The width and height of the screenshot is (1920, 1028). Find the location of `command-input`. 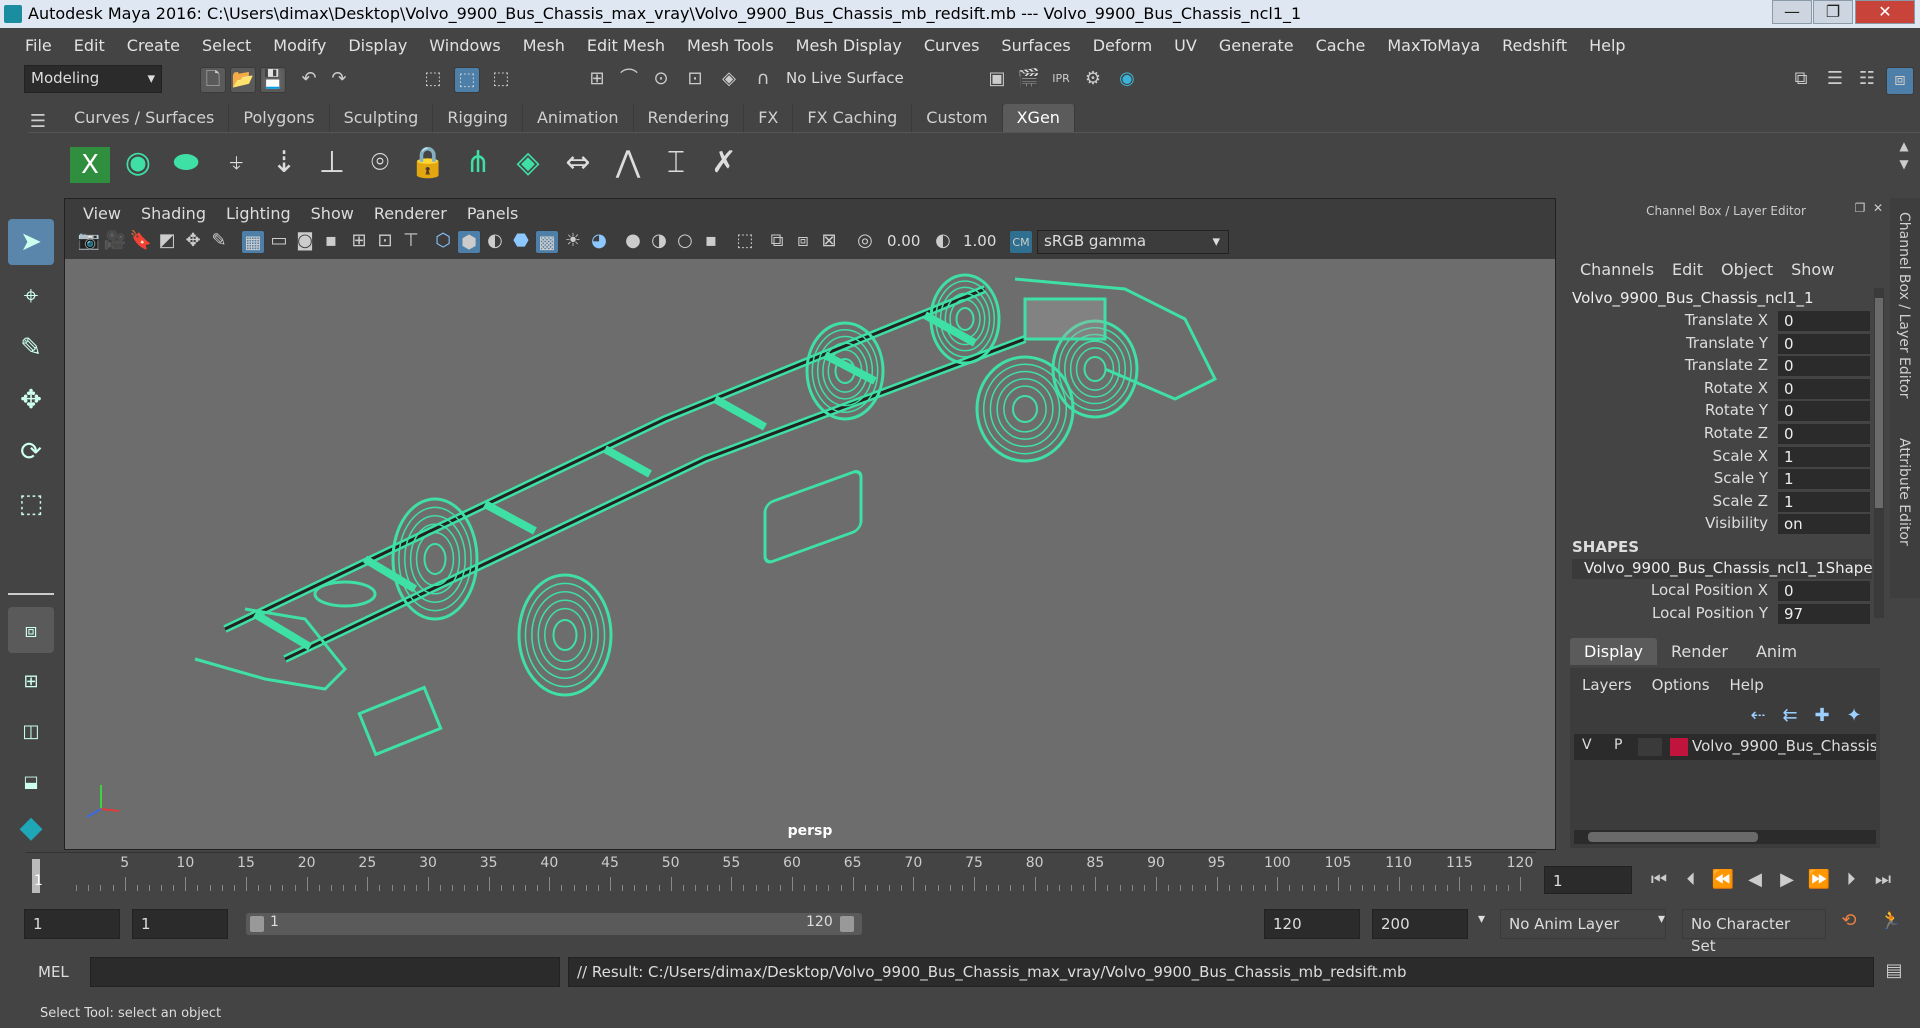

command-input is located at coordinates (325, 972).